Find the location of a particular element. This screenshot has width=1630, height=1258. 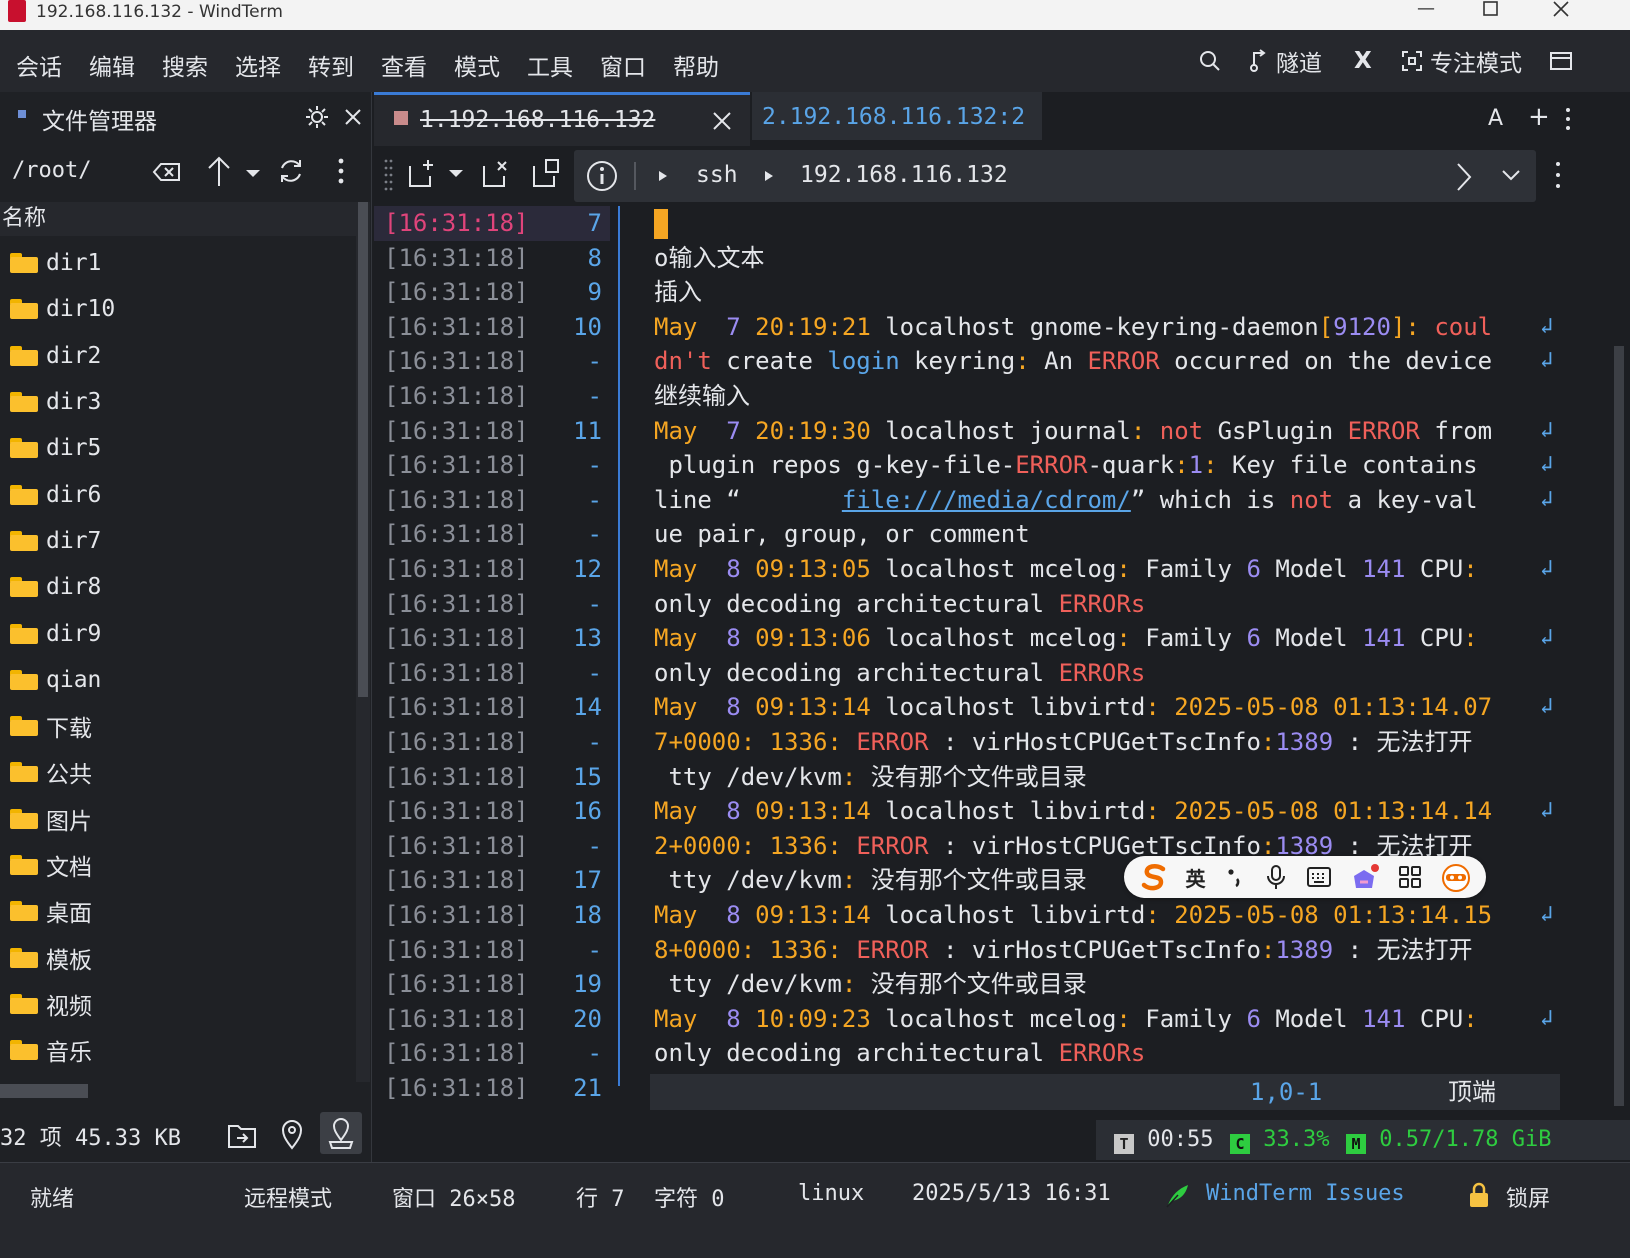

scrollbar-thumb is located at coordinates (363, 449).